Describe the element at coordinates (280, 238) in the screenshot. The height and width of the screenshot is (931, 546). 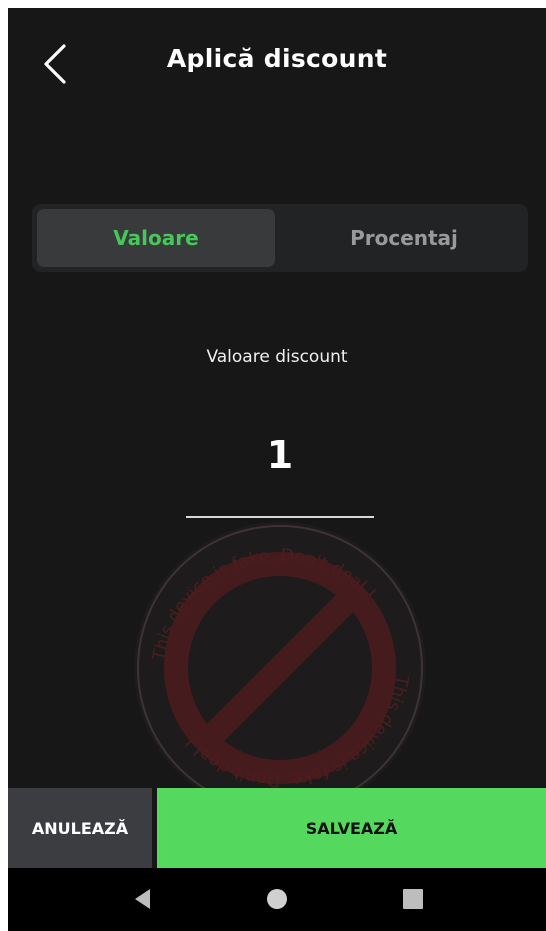
I see `discount-type-toggle: Valoare Procentaj` at that location.